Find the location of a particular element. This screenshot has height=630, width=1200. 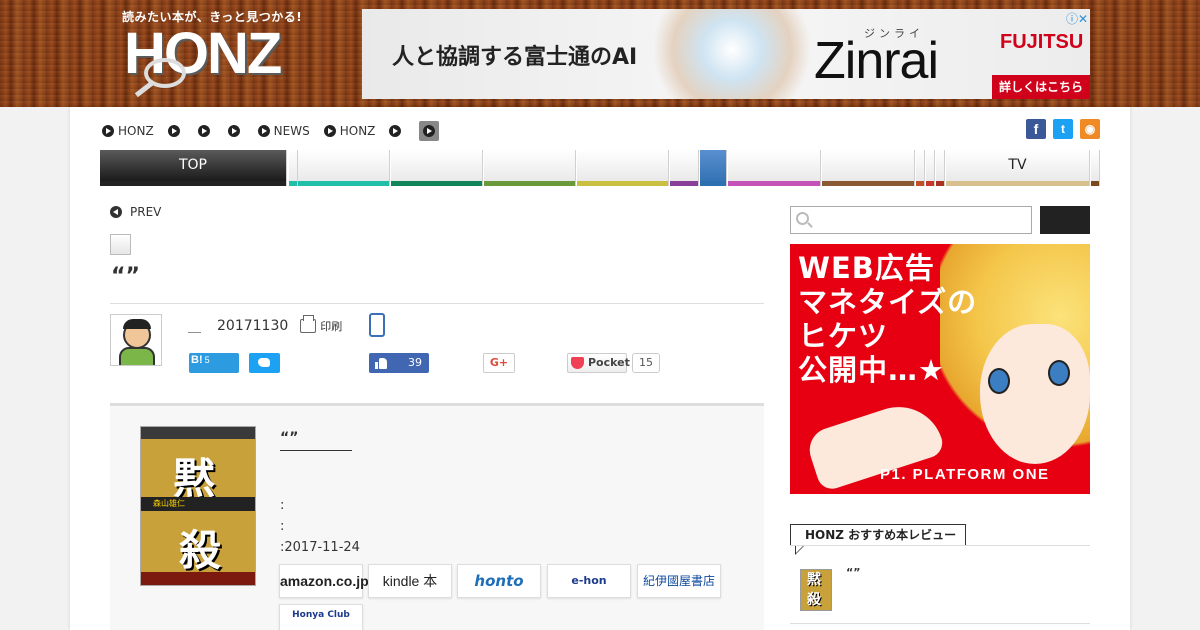

avatar-body is located at coordinates (137, 356).